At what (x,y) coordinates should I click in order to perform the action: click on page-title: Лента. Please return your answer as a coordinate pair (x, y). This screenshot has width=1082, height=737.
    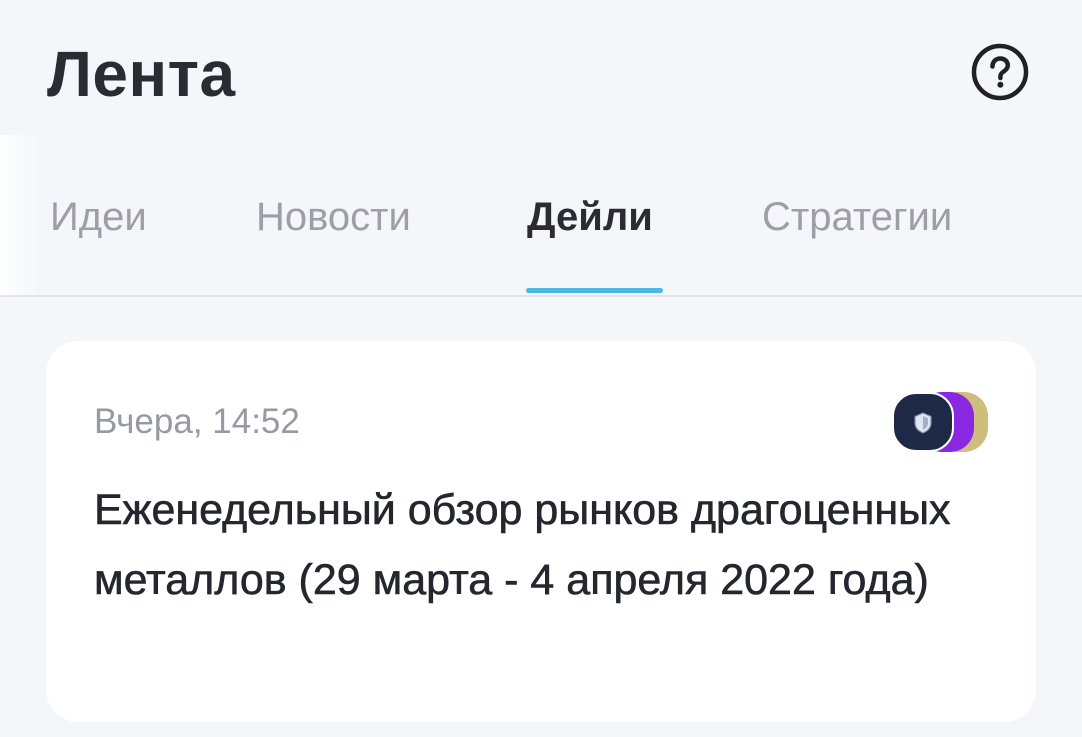
    Looking at the image, I should click on (141, 74).